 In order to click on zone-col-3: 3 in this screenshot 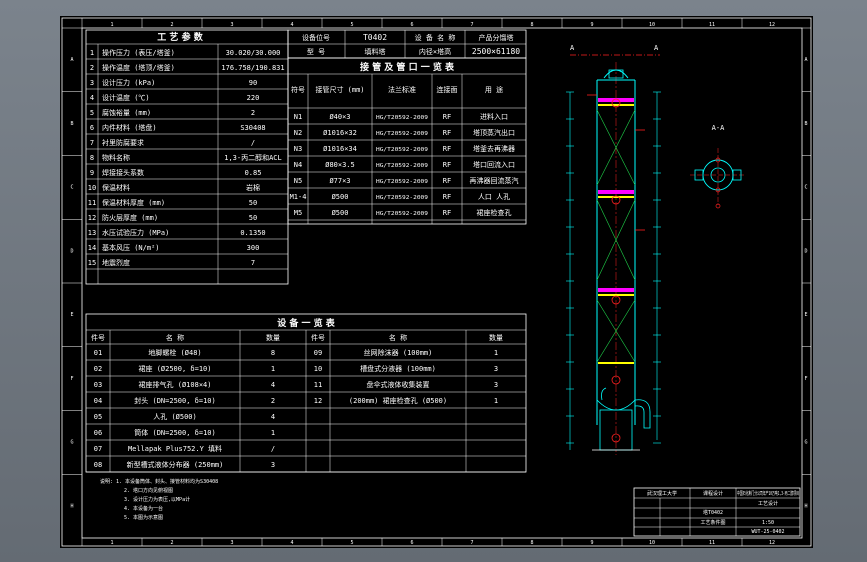, I will do `click(231, 25)`.